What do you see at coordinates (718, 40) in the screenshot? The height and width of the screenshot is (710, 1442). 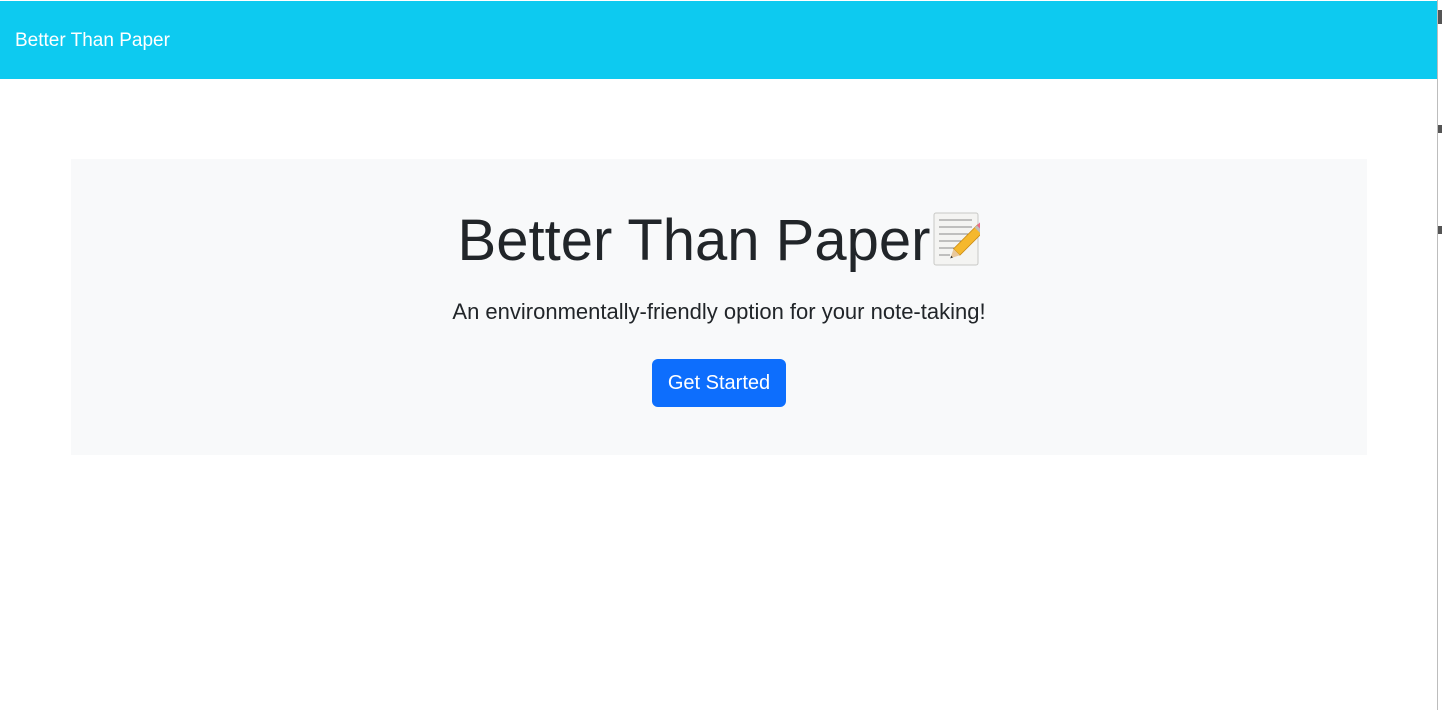 I see `navbar: Better Than Paper` at bounding box center [718, 40].